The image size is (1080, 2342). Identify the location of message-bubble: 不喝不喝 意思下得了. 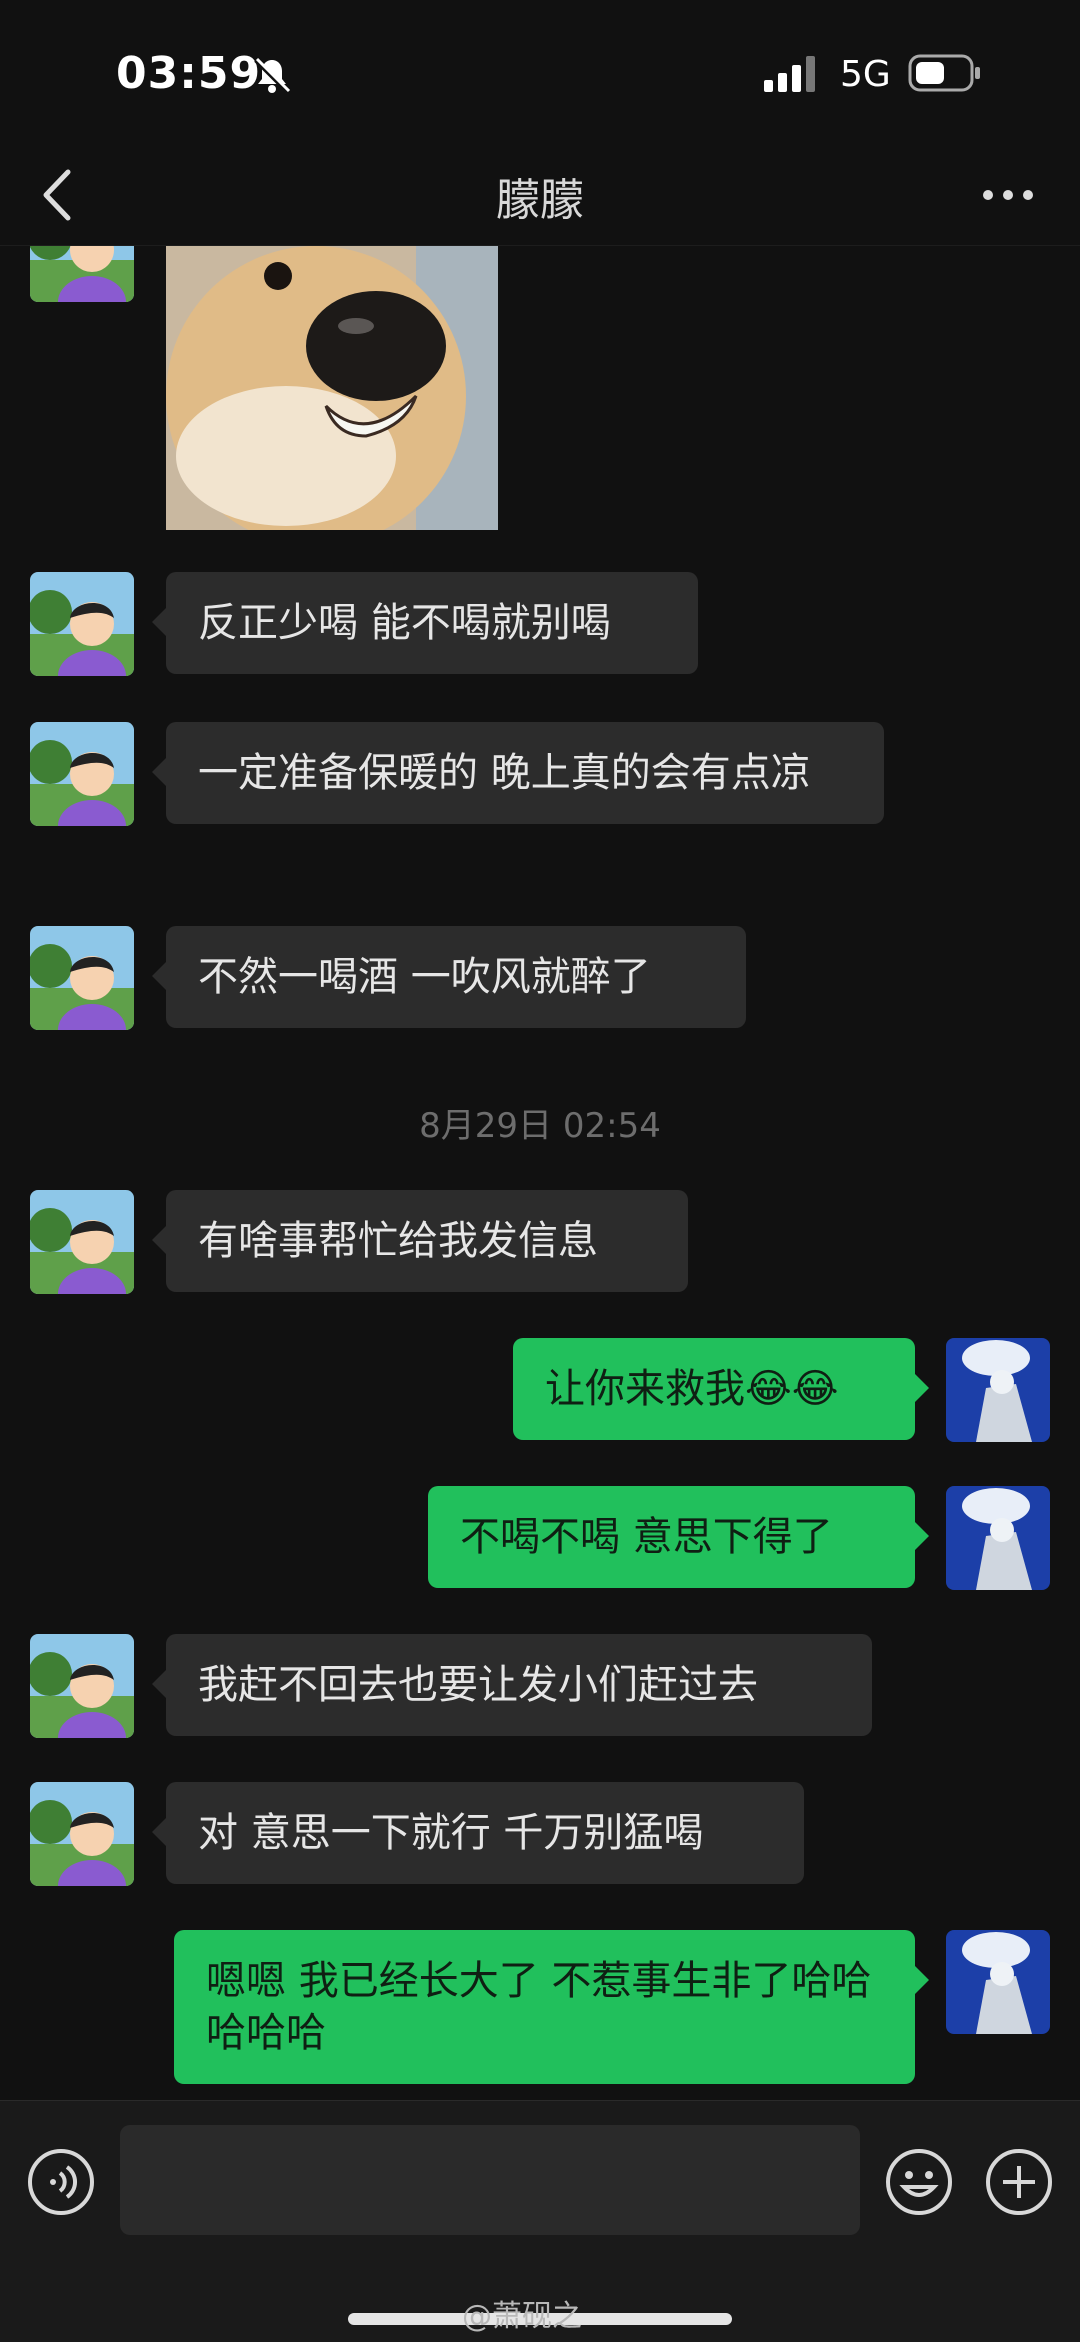
(678, 1537).